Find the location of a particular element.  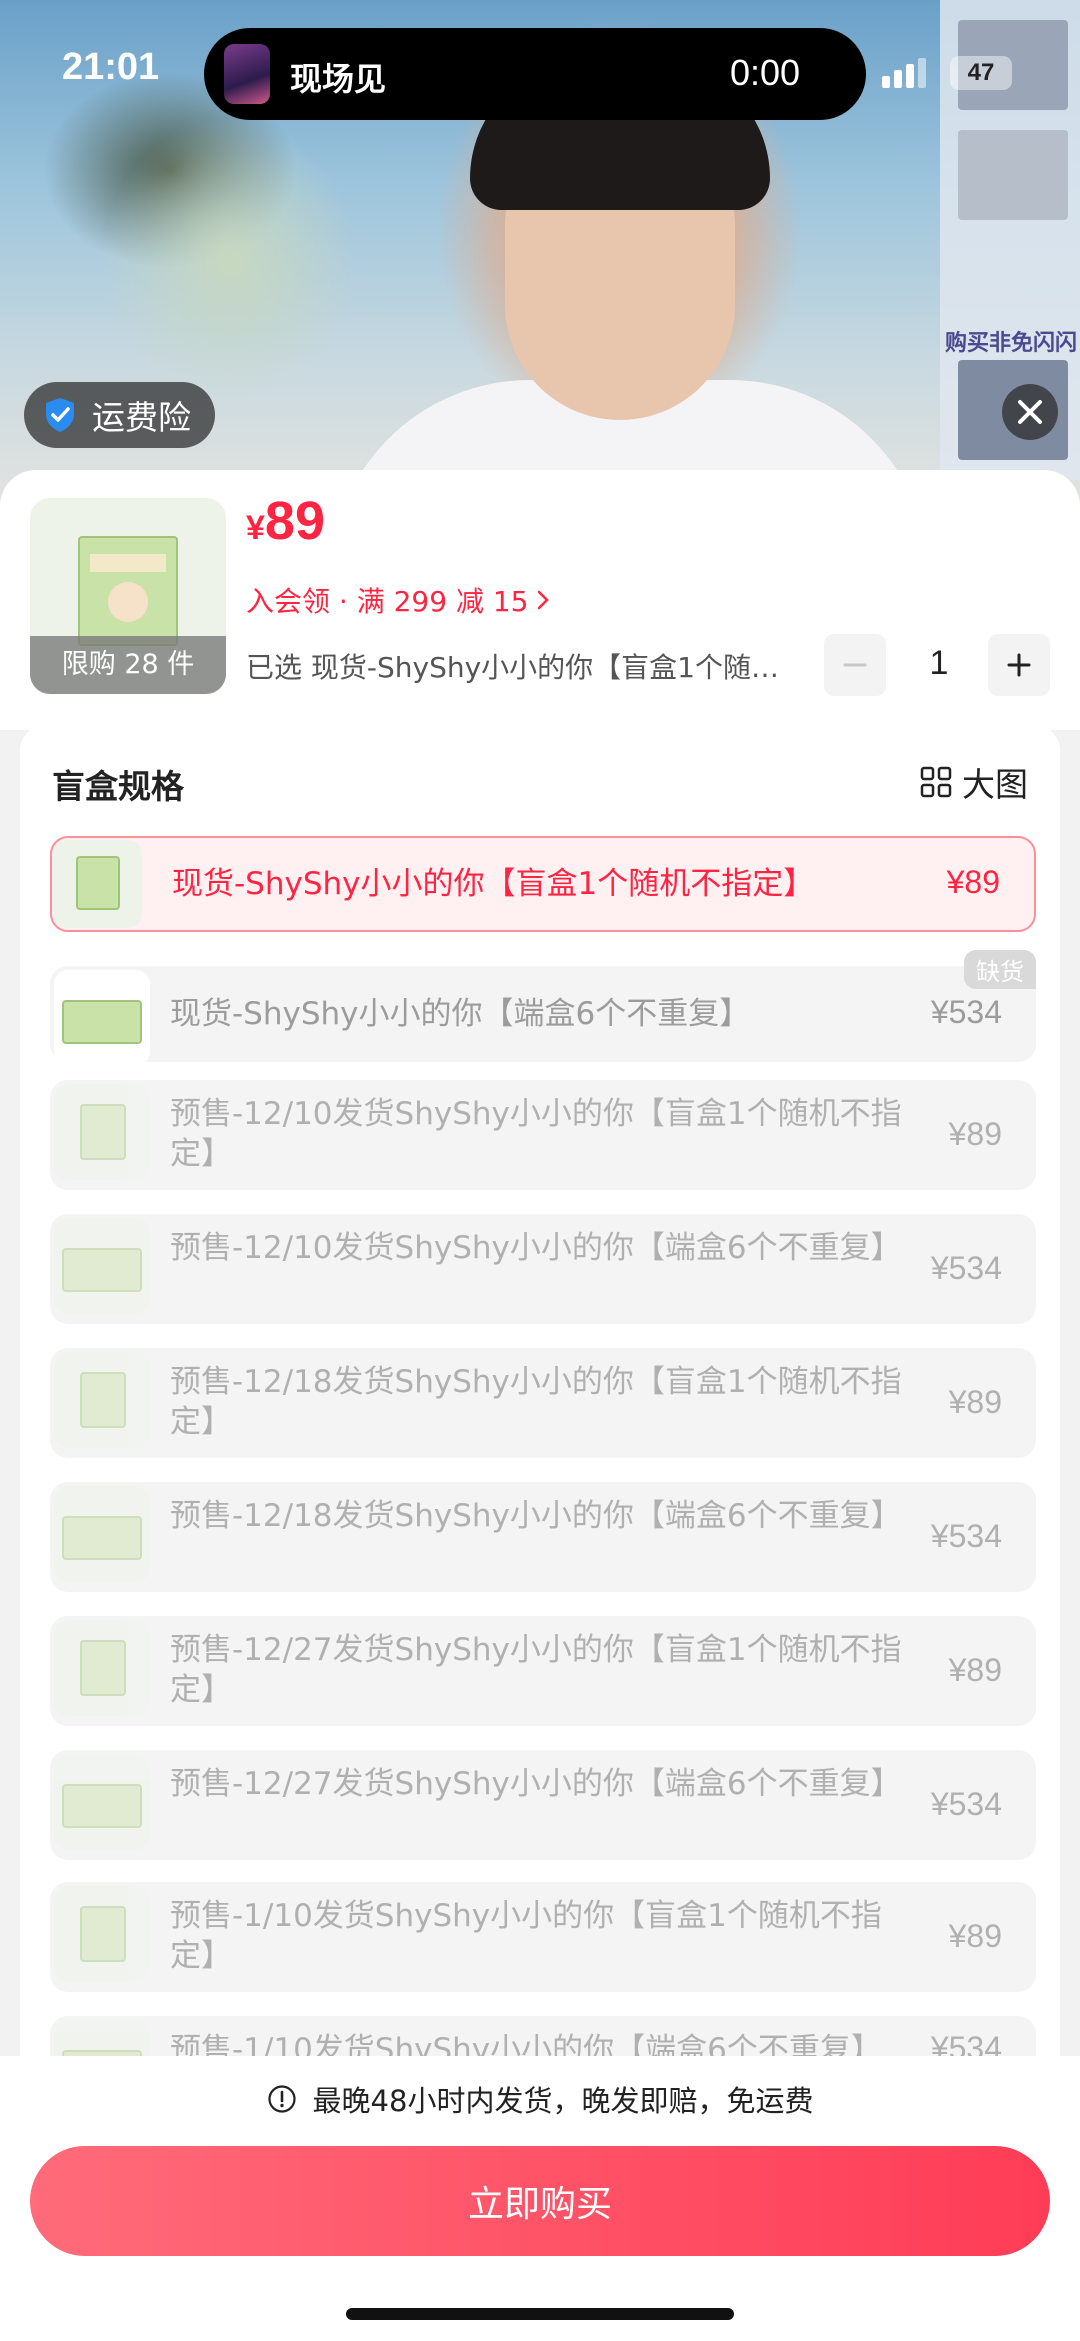

promo-label: 入会领 · 满 299 减 15 is located at coordinates (387, 601).